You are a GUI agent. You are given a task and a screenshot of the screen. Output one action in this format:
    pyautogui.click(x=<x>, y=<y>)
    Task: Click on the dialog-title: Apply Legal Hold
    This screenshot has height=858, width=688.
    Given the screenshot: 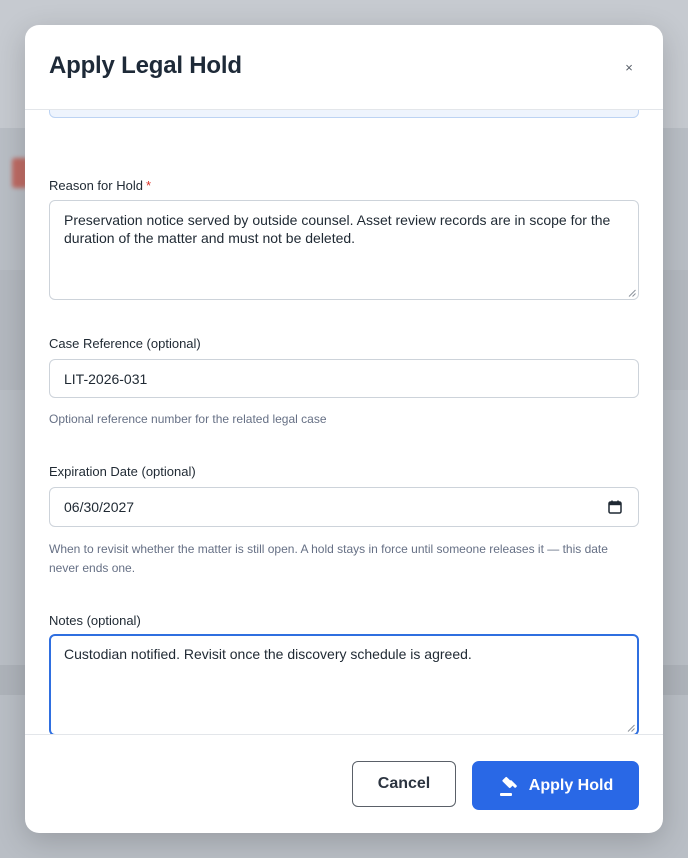 What is the action you would take?
    pyautogui.click(x=145, y=65)
    